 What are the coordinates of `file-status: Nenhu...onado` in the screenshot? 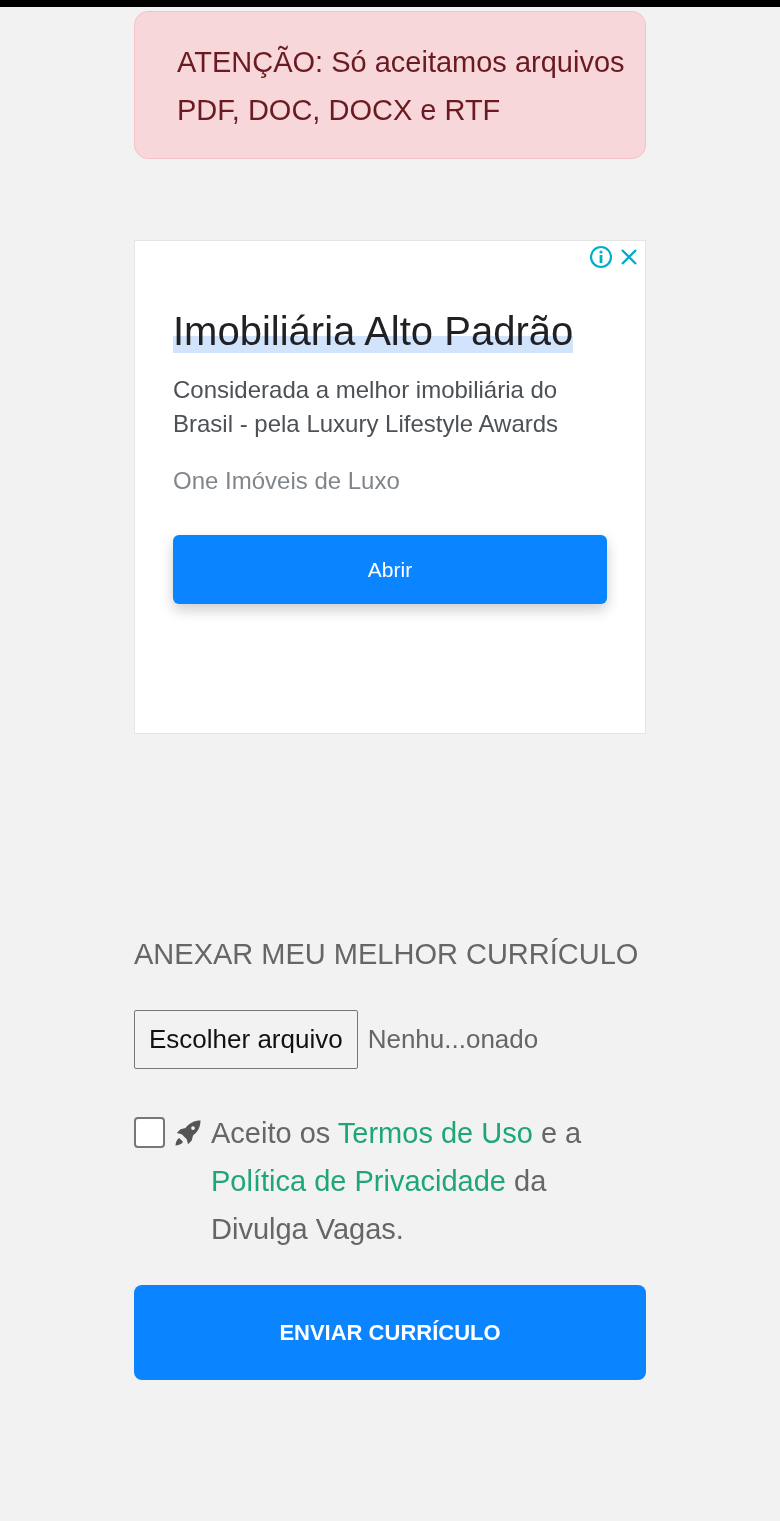 It's located at (453, 1039).